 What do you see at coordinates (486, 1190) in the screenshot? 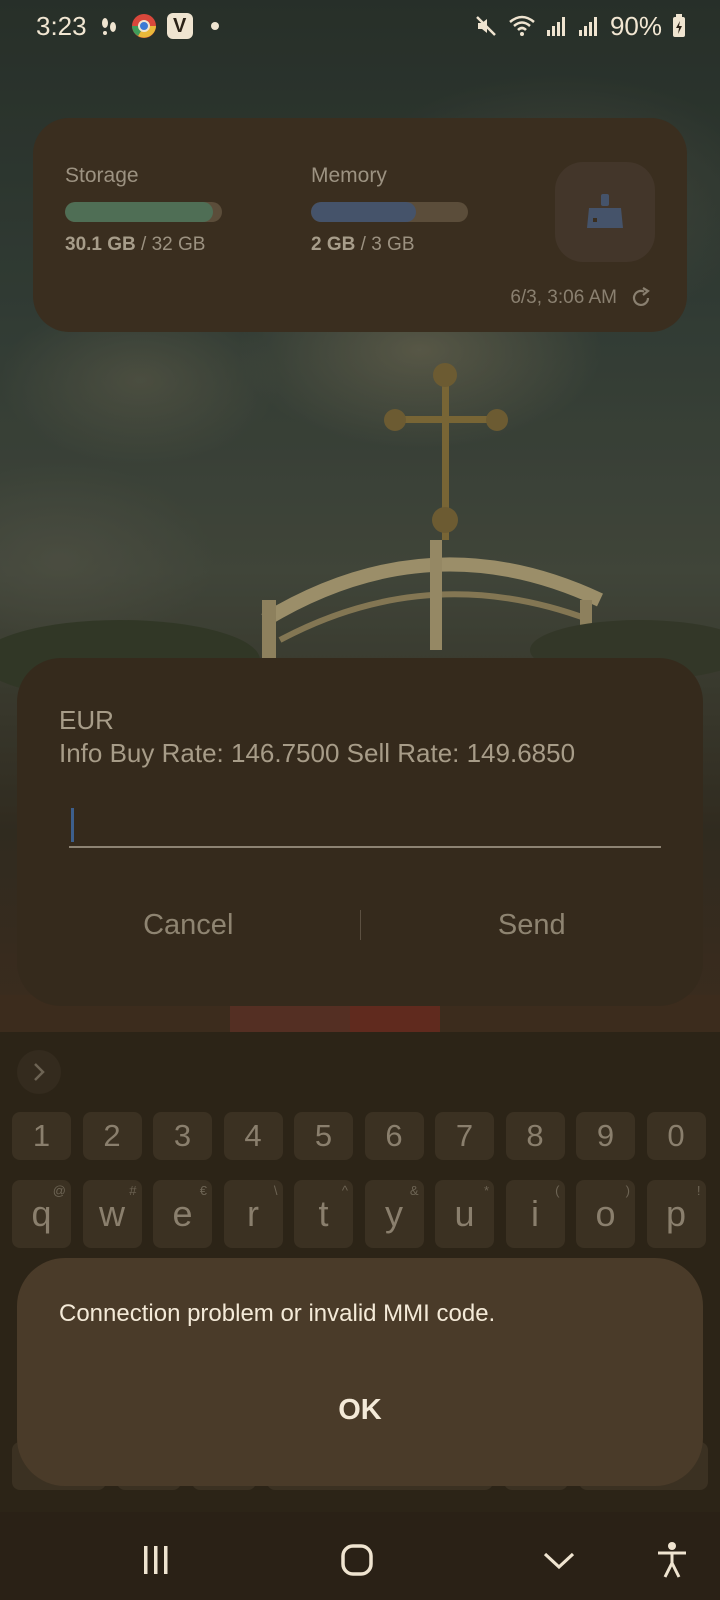
I see `key-u-secondary: *` at bounding box center [486, 1190].